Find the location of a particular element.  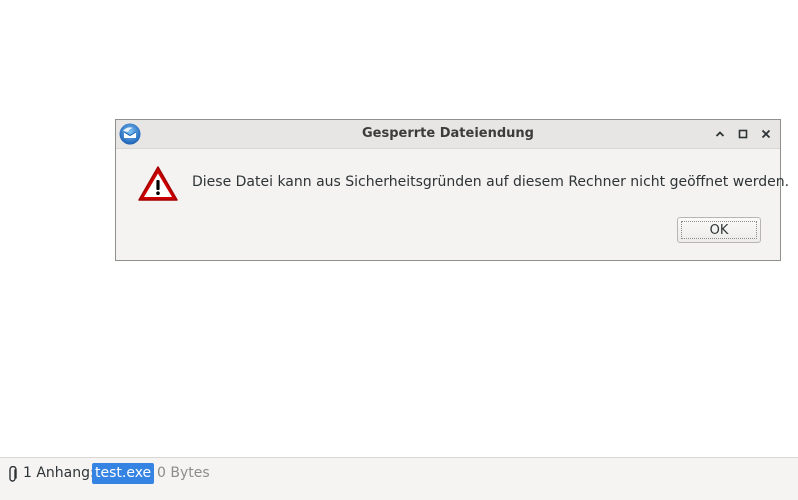

ok-button: OK is located at coordinates (719, 230).